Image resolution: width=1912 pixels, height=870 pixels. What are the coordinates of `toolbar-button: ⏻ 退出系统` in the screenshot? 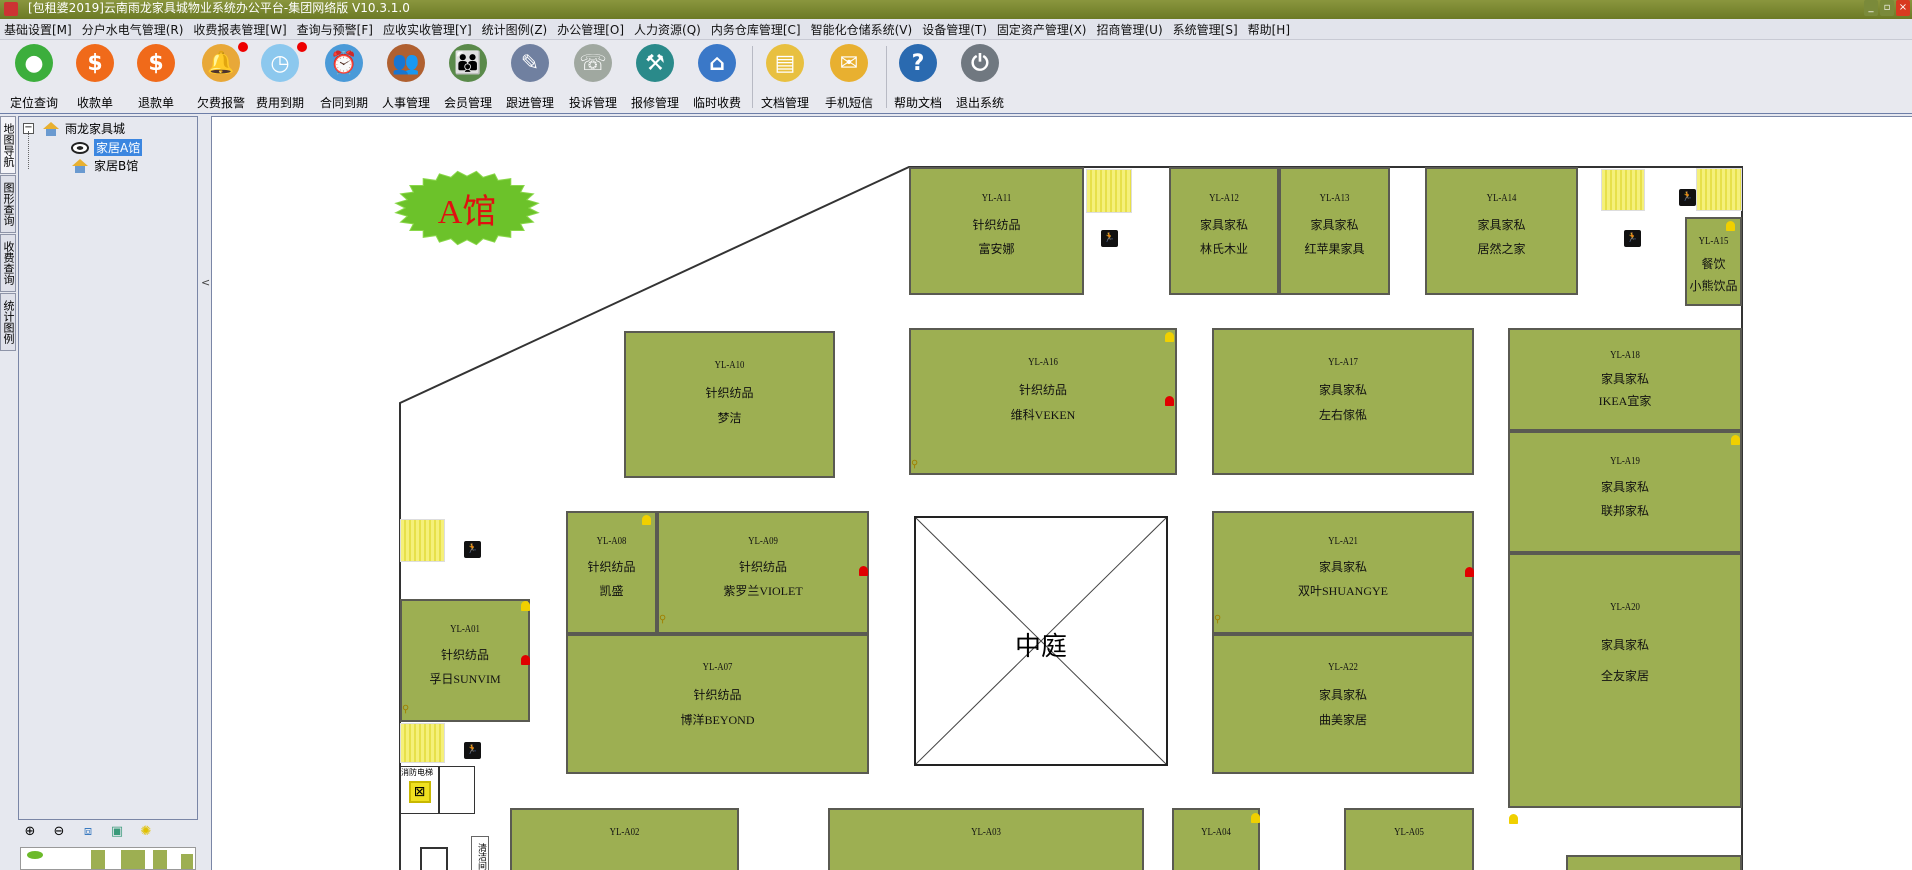 It's located at (980, 77).